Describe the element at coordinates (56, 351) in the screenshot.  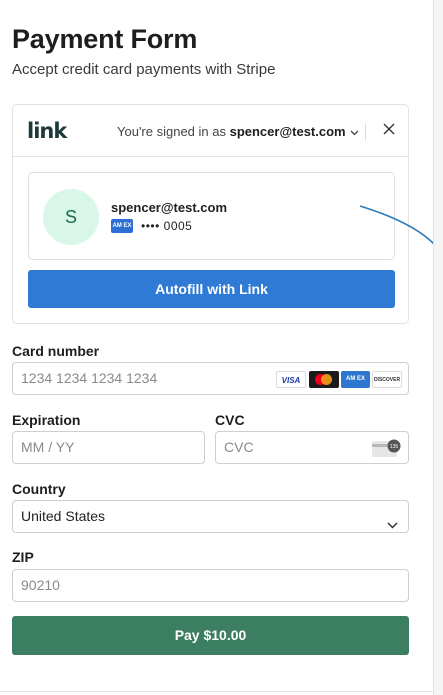
I see `card-number-label: Card number` at that location.